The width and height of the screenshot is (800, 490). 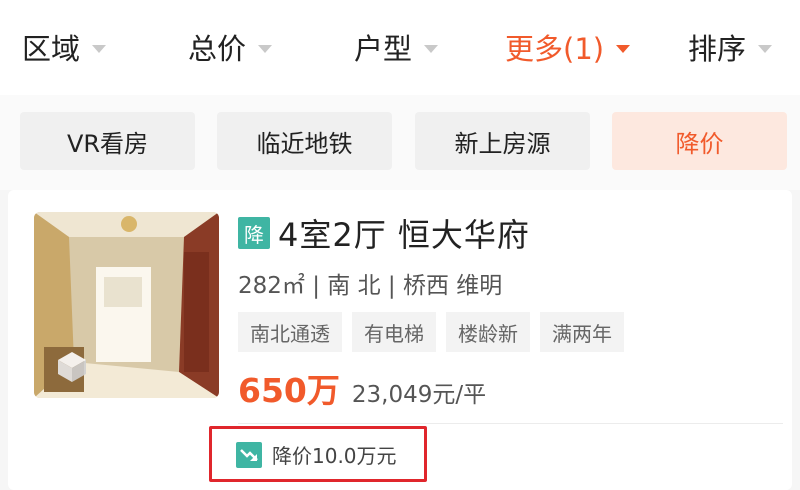 What do you see at coordinates (126, 305) in the screenshot?
I see `listing-photo` at bounding box center [126, 305].